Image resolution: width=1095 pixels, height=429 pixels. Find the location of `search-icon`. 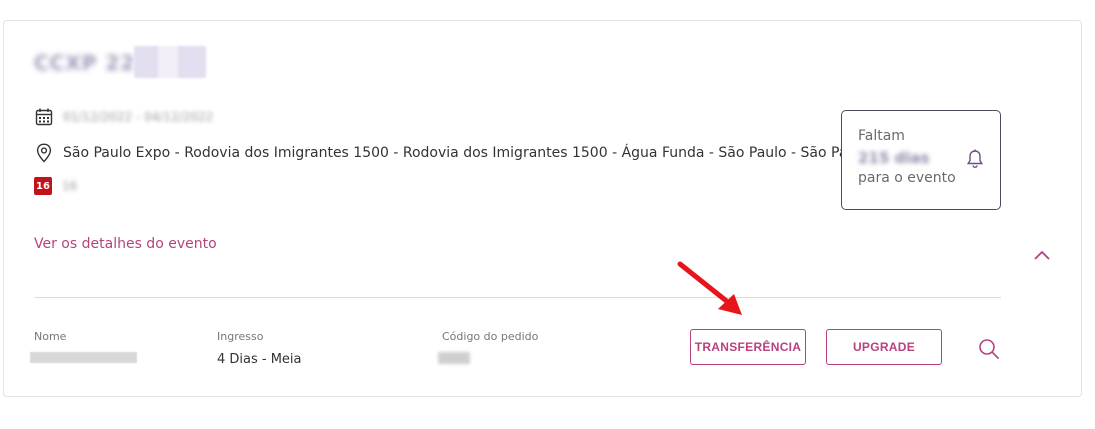

search-icon is located at coordinates (989, 349).